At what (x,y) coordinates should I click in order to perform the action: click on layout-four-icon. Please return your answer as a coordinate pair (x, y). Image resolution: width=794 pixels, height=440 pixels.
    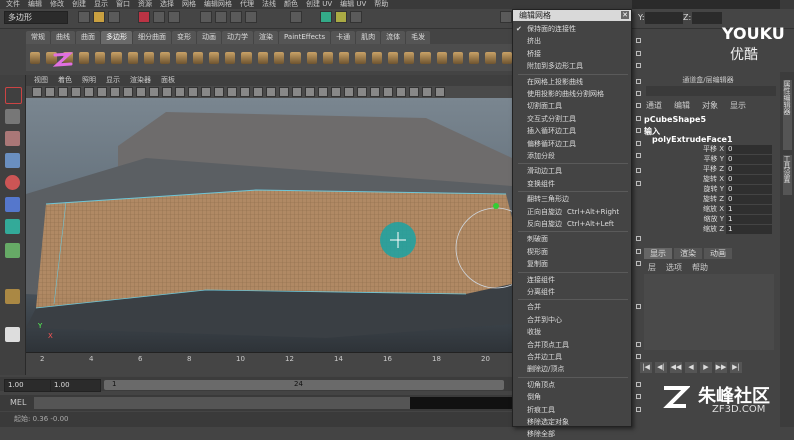
    Looking at the image, I should click on (12, 334).